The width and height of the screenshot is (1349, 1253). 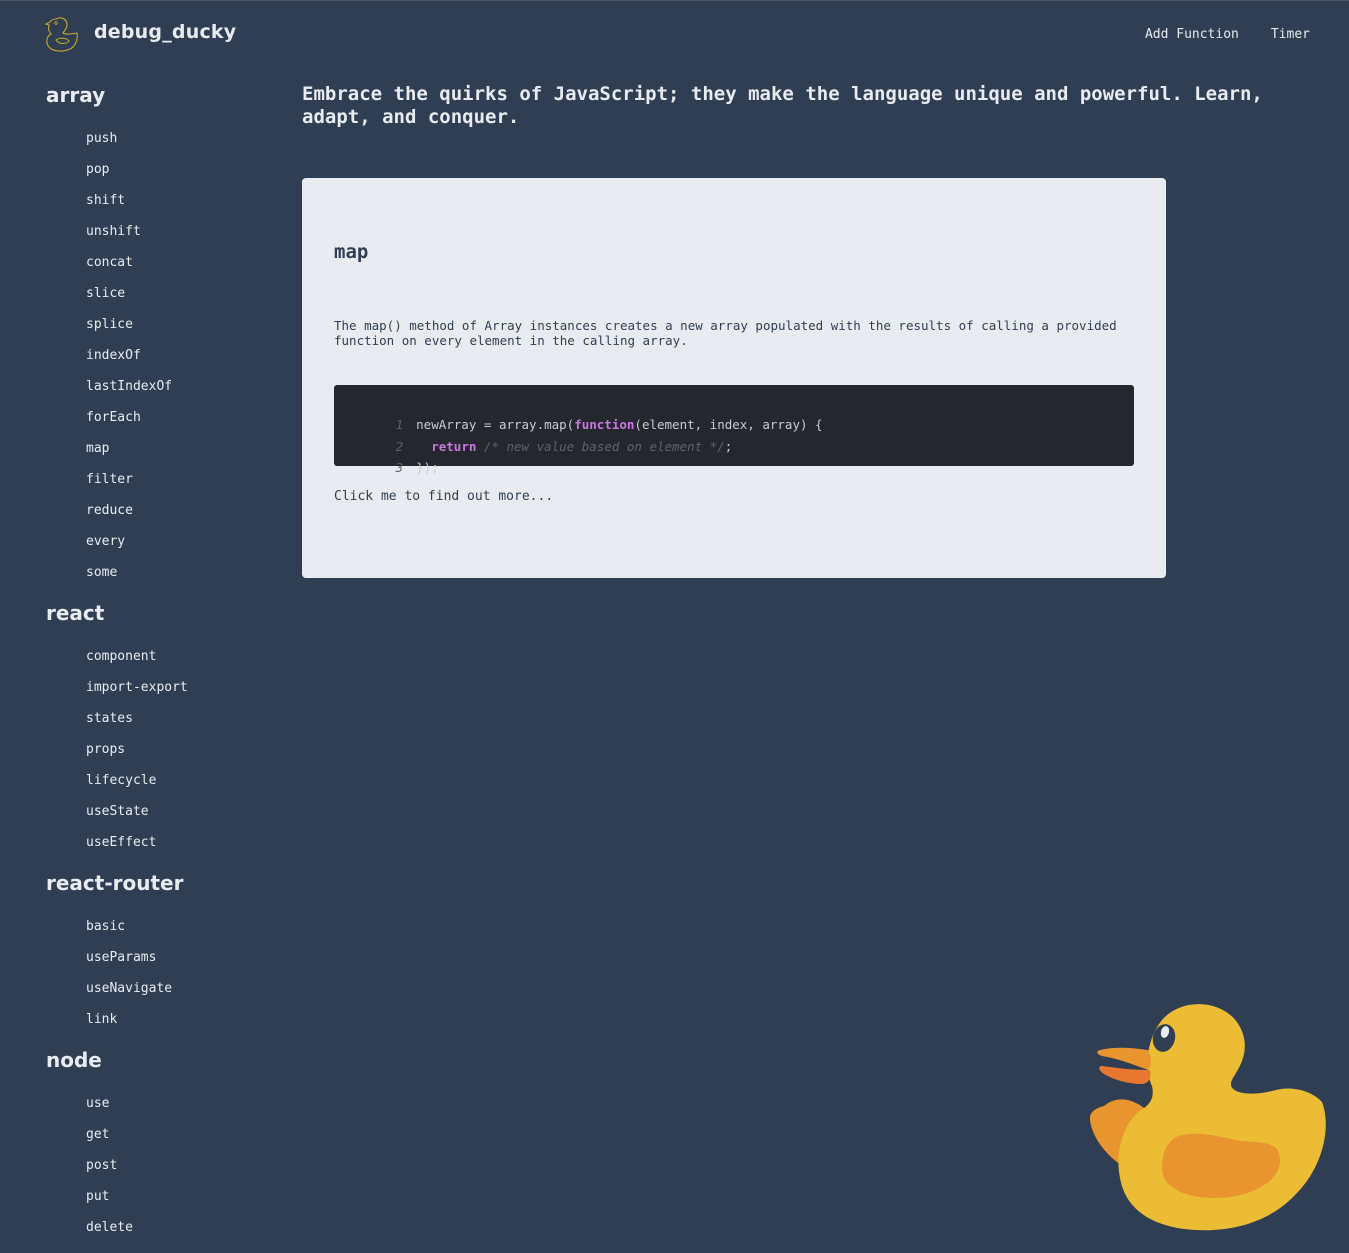 I want to click on sidebar-item-link: link, so click(x=161, y=1019).